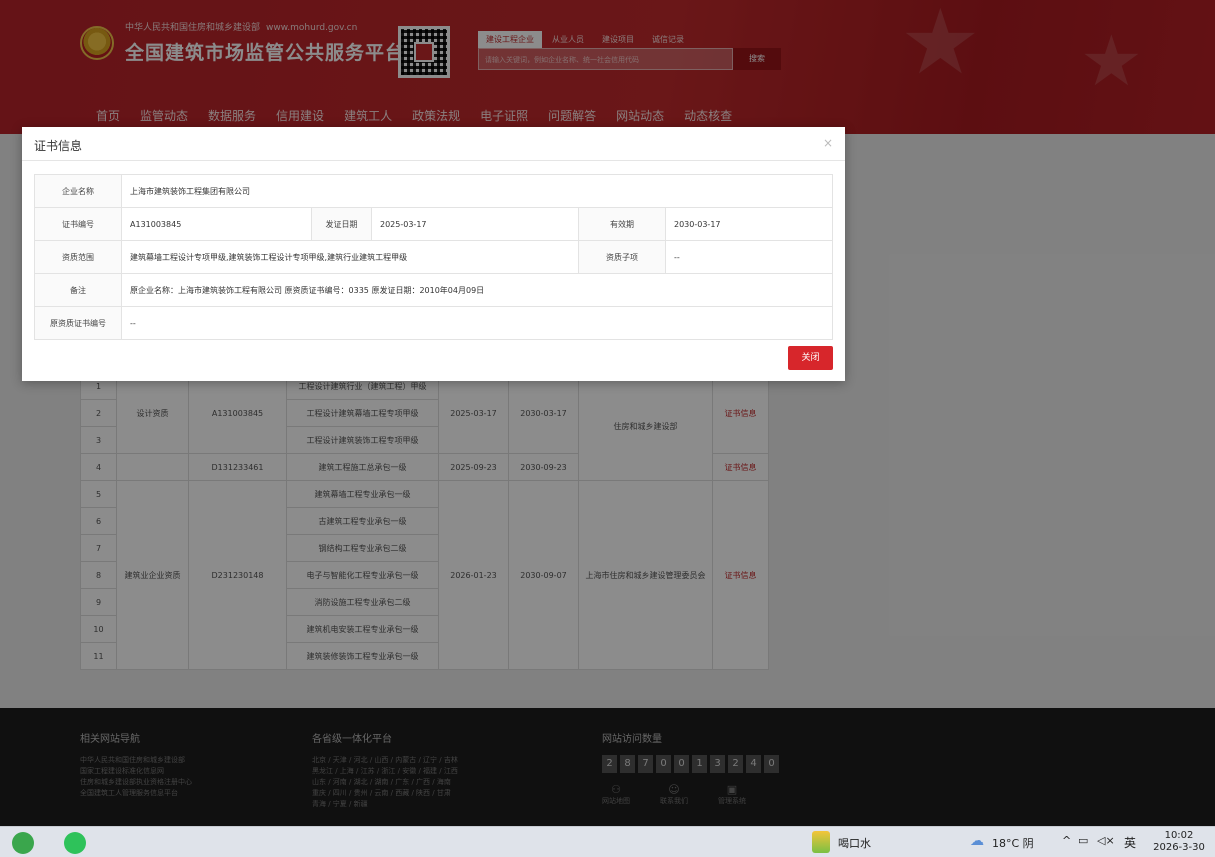  What do you see at coordinates (749, 257) in the screenshot?
I see `sub-item-value: --` at bounding box center [749, 257].